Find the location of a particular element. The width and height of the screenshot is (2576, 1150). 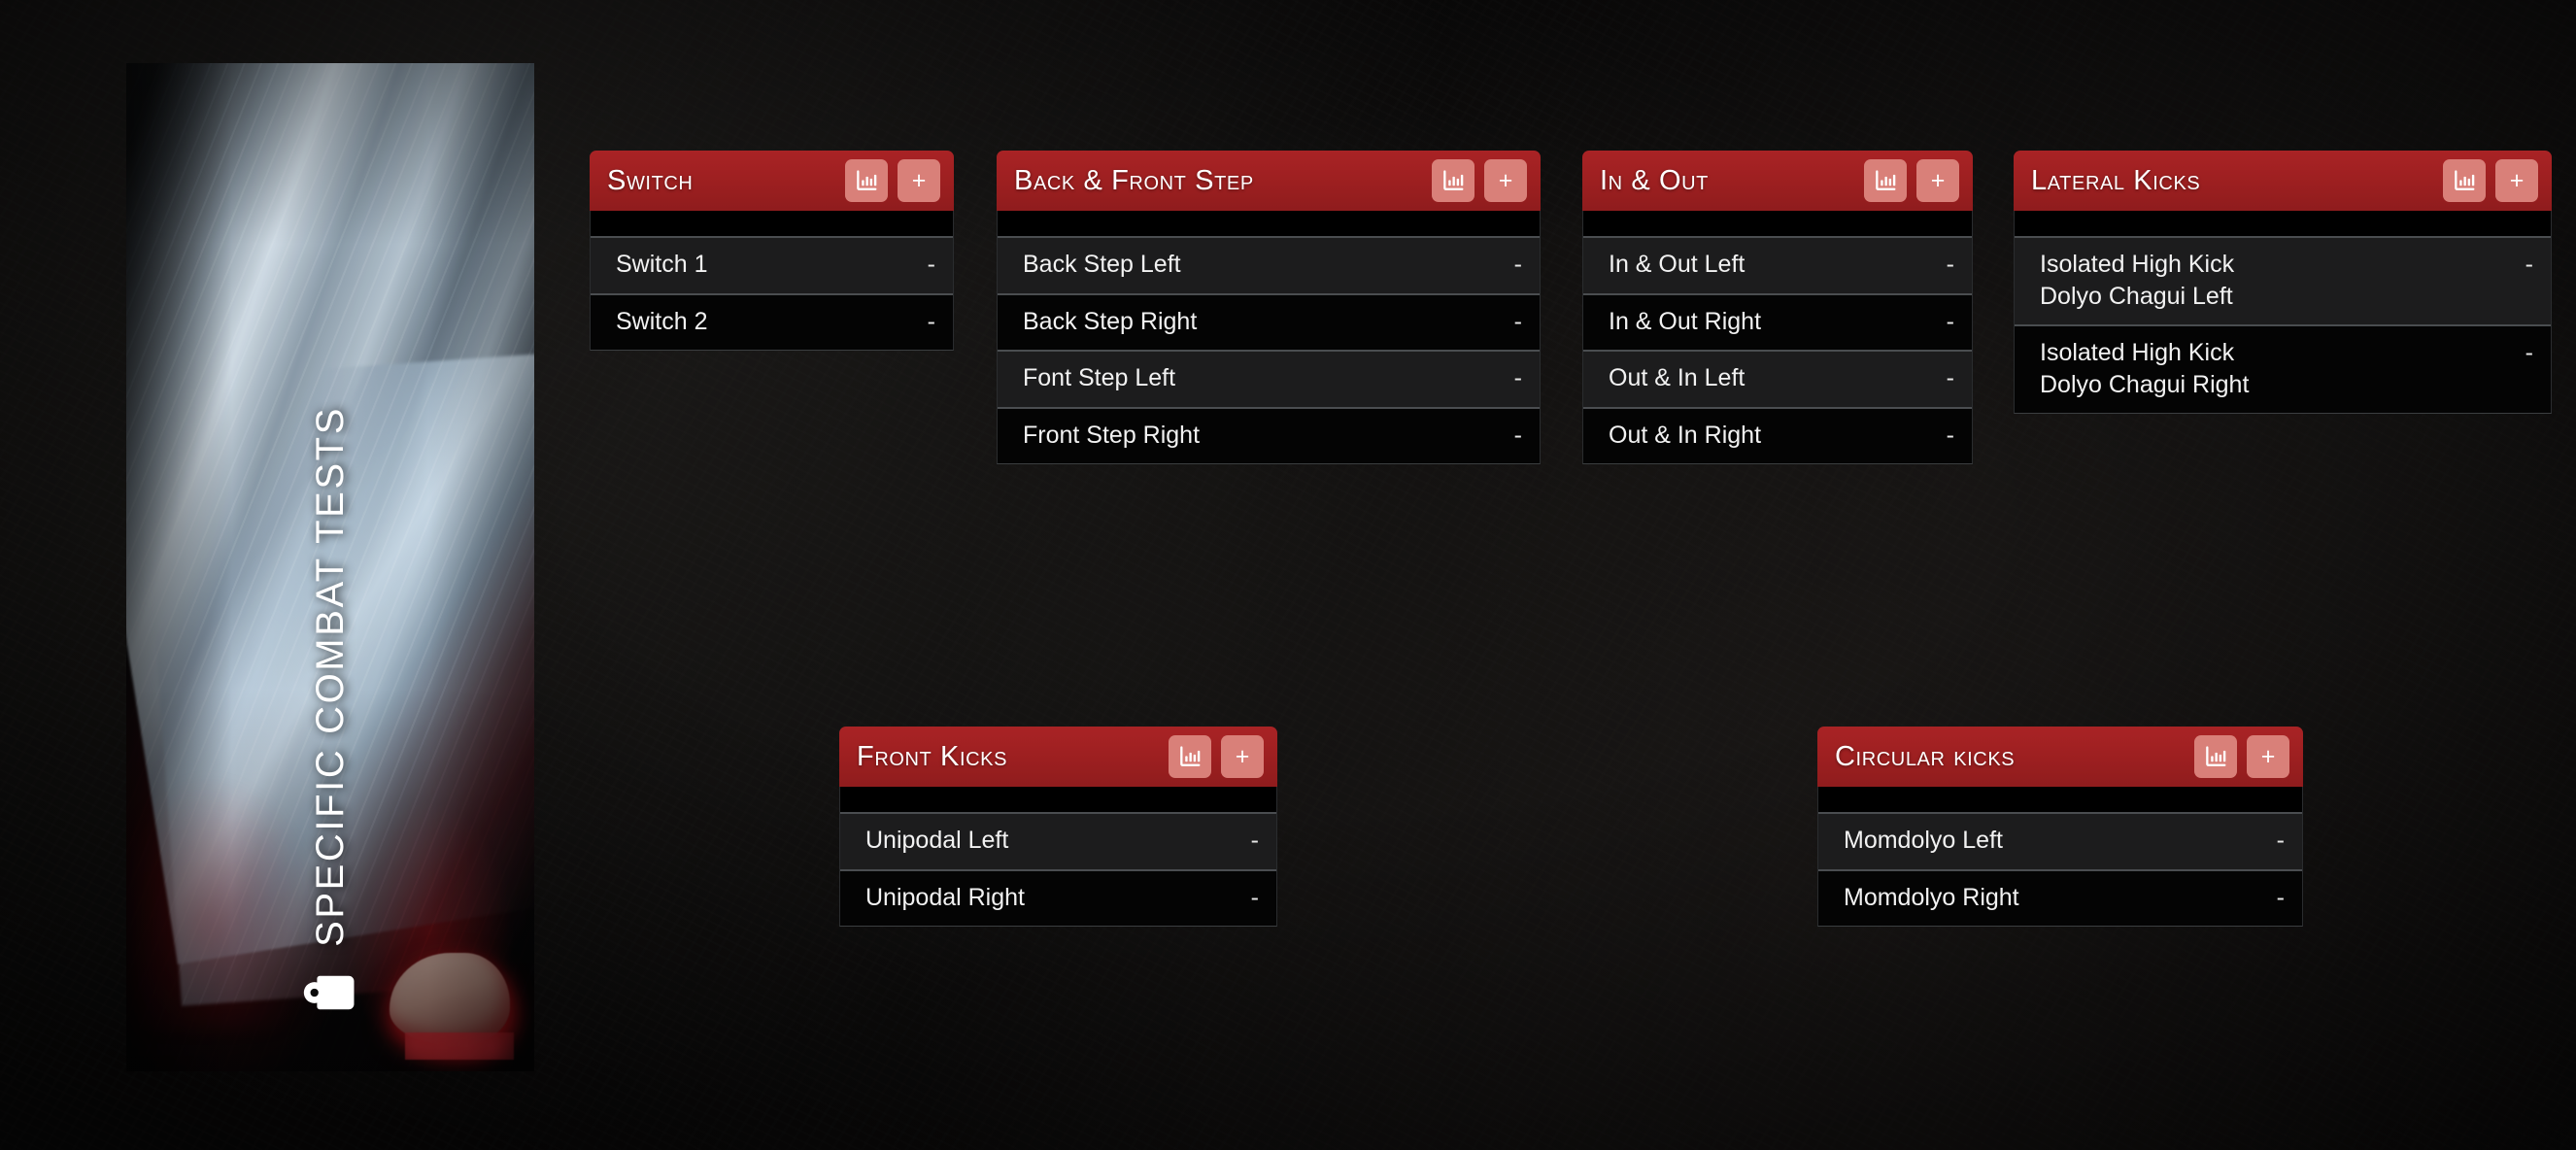

hero-label-group: Specific Combat Tests is located at coordinates (330, 567).